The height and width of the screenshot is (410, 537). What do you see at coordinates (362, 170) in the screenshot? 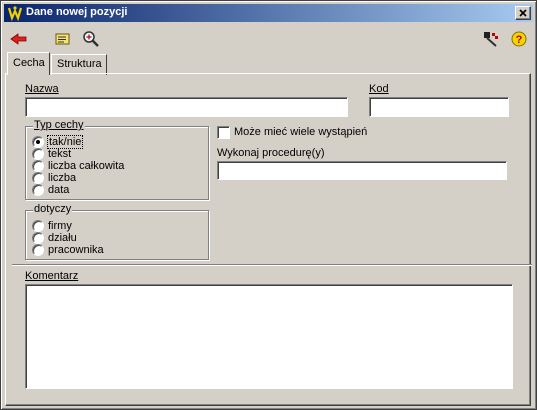
I see `procedura-input` at bounding box center [362, 170].